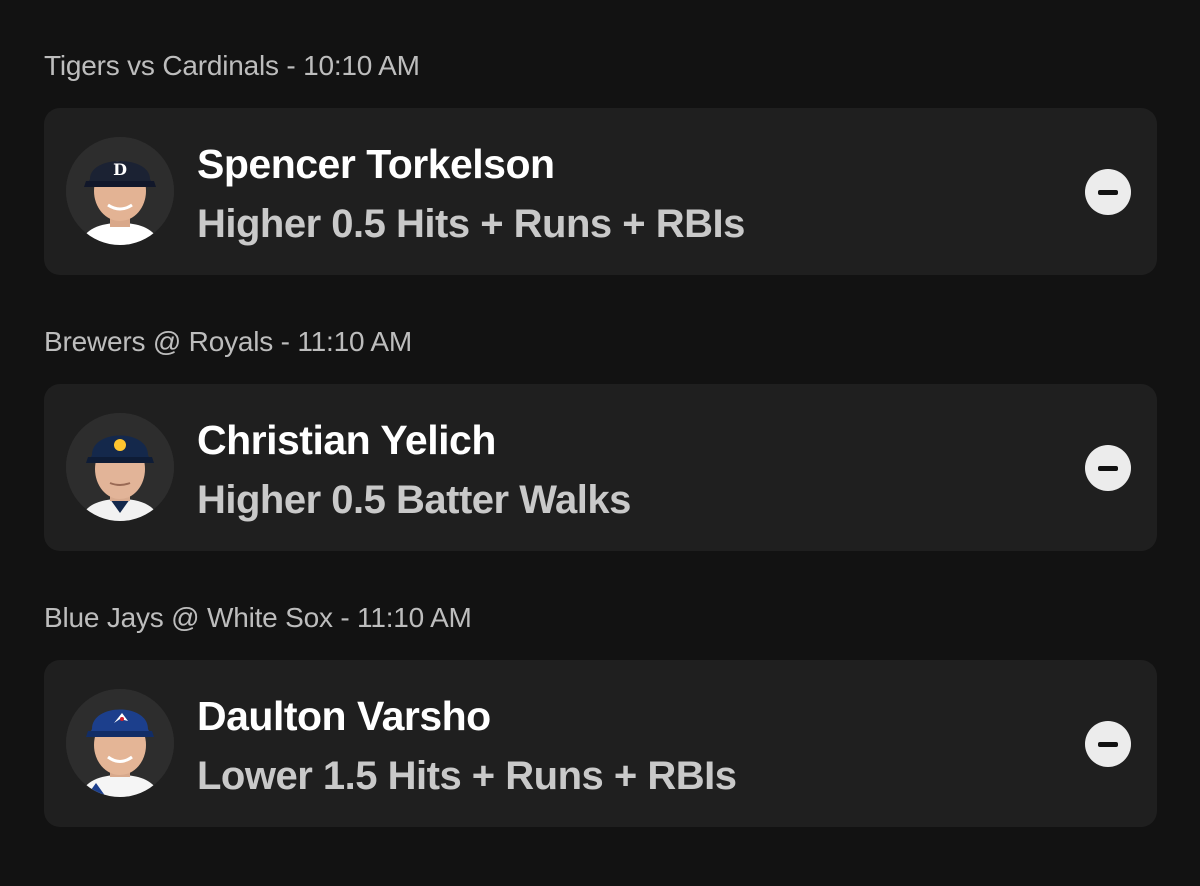 Image resolution: width=1200 pixels, height=886 pixels. Describe the element at coordinates (346, 440) in the screenshot. I see `player-name: Christian Yelich` at that location.